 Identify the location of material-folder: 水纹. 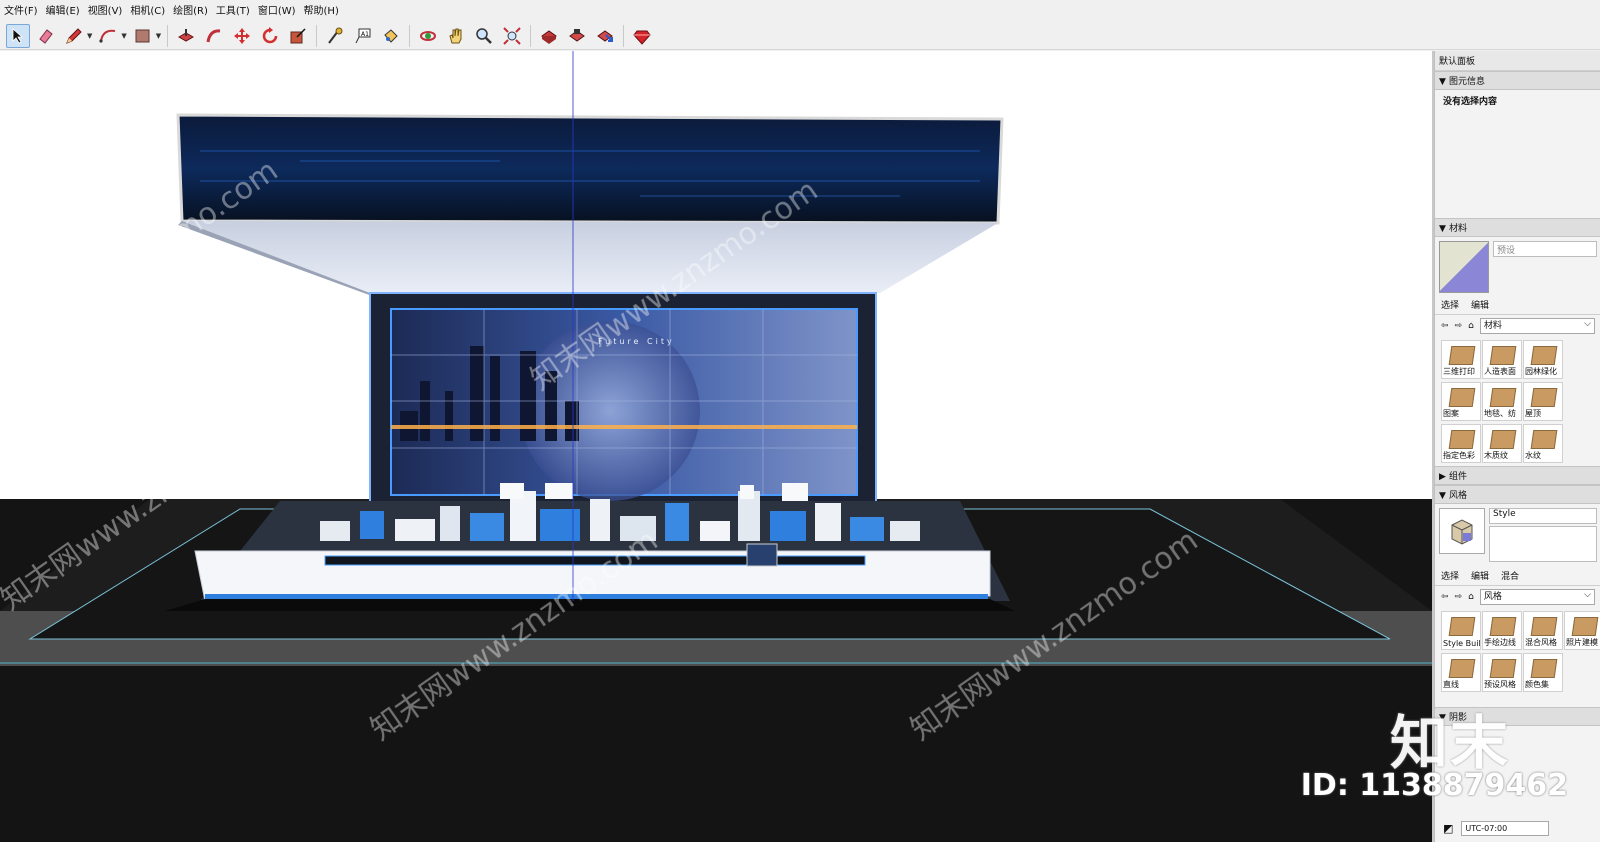
(1543, 443).